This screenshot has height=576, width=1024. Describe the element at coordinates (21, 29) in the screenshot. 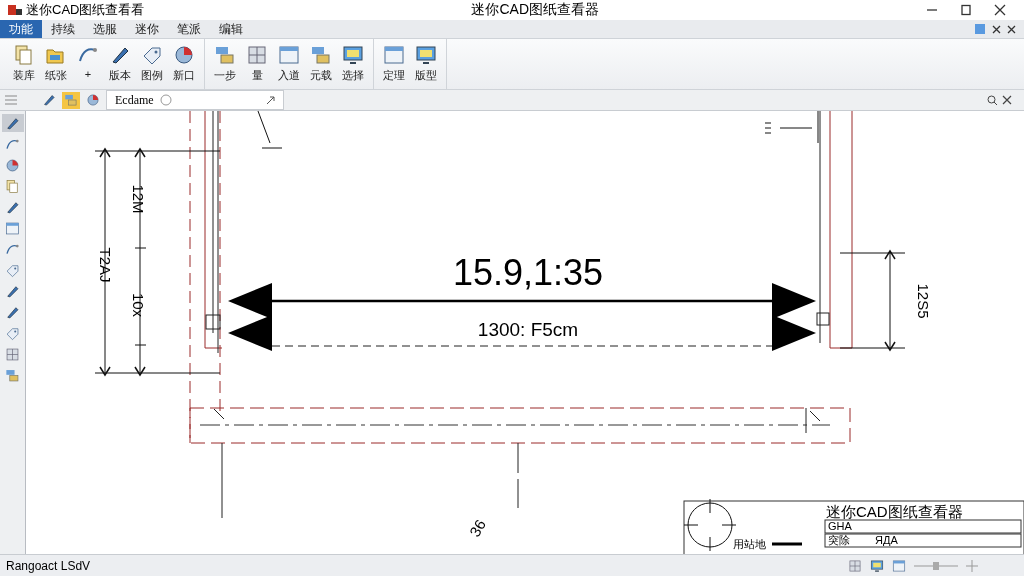

I see `menu-tab: 功能` at that location.